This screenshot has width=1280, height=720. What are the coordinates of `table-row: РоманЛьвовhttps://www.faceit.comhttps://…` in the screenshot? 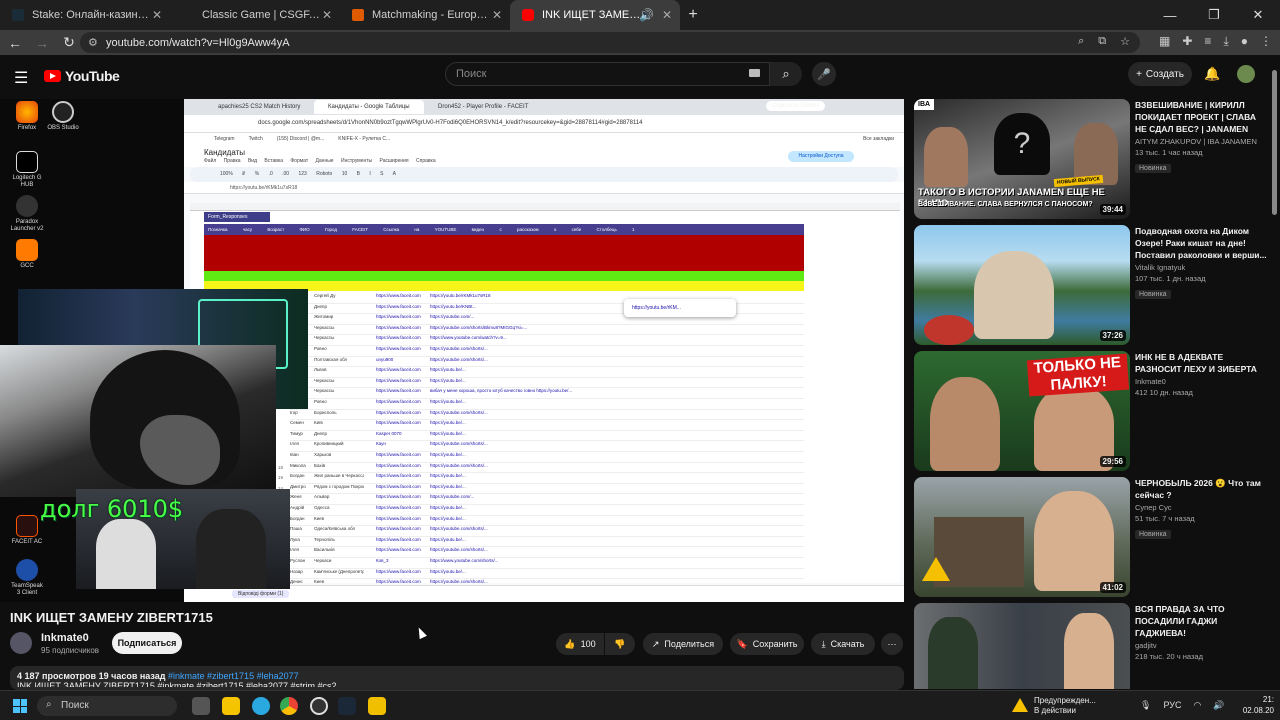 It's located at (547, 372).